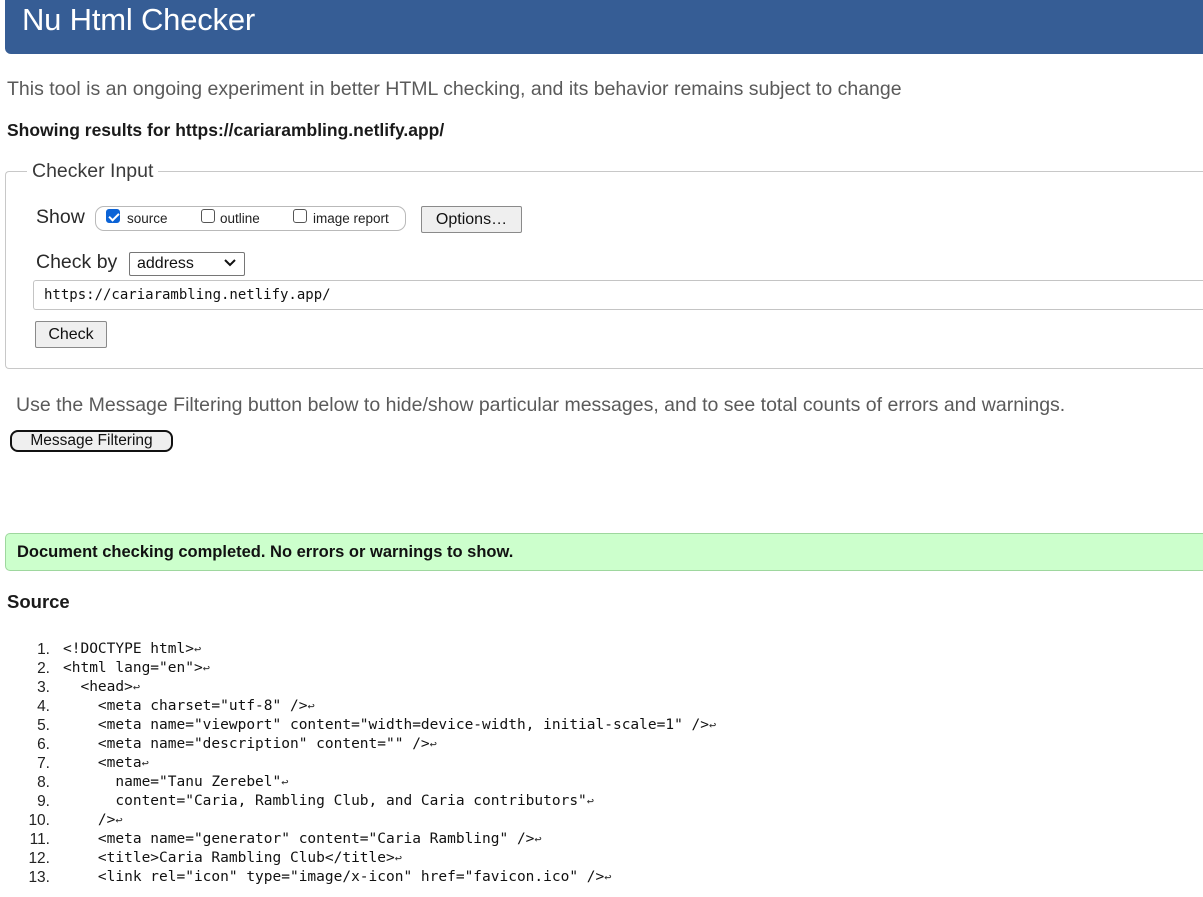 The image size is (1203, 897). I want to click on outline-checkbox, so click(208, 216).